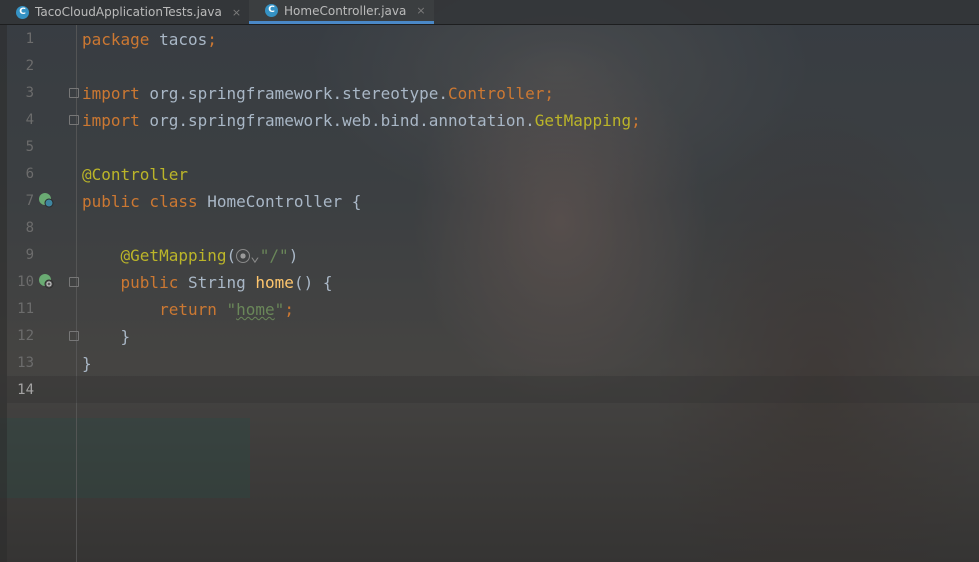  I want to click on chevron-down-icon: ⌄, so click(255, 255).